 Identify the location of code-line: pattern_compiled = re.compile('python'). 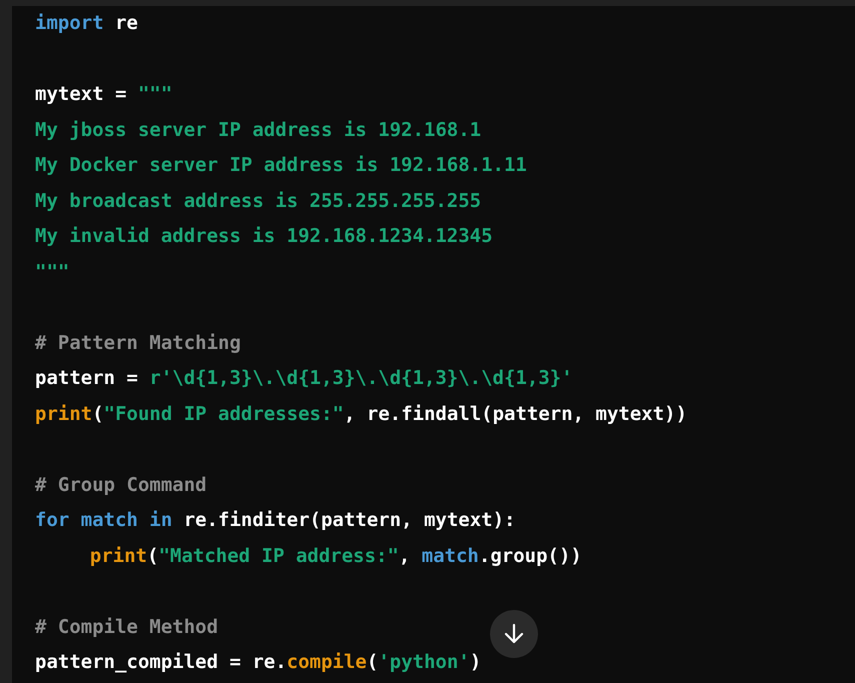
(258, 662).